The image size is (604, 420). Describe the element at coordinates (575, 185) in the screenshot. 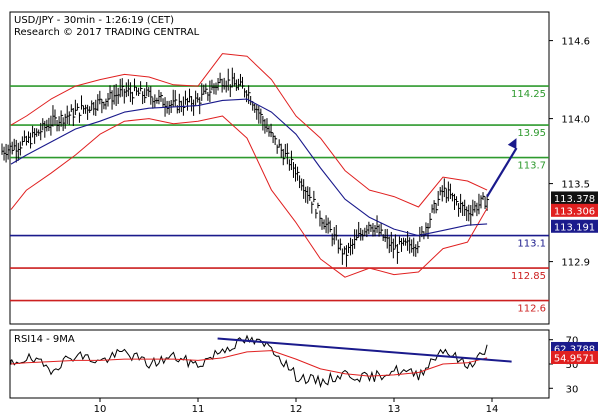

I see `y-tick-label: 113.5` at that location.